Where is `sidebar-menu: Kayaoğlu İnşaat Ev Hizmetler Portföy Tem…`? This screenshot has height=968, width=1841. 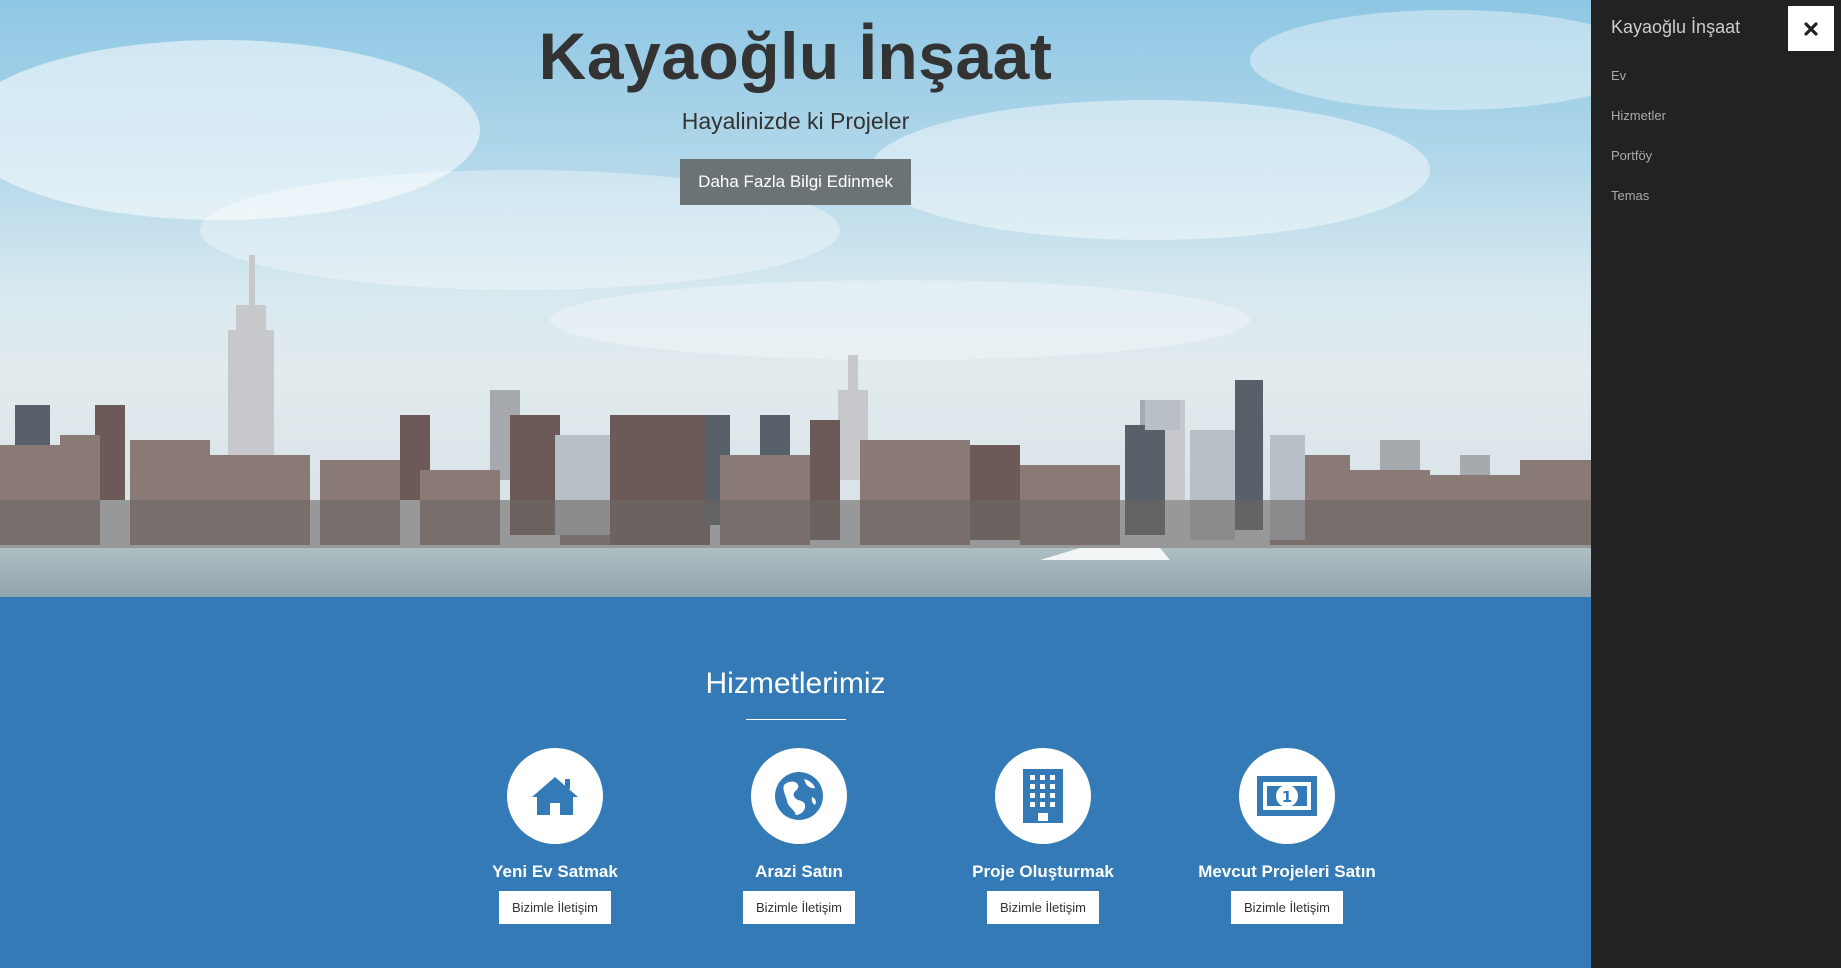
sidebar-menu: Kayaoğlu İnşaat Ev Hizmetler Portföy Tem… is located at coordinates (1716, 484).